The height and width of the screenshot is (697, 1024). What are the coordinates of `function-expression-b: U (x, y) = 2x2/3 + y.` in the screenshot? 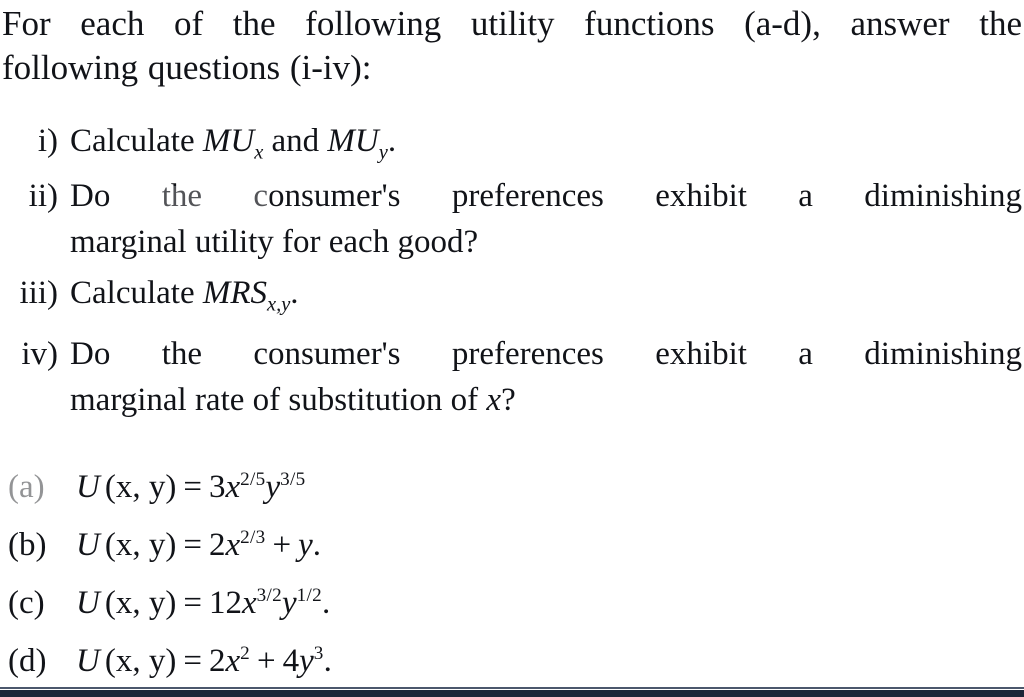 It's located at (198, 545).